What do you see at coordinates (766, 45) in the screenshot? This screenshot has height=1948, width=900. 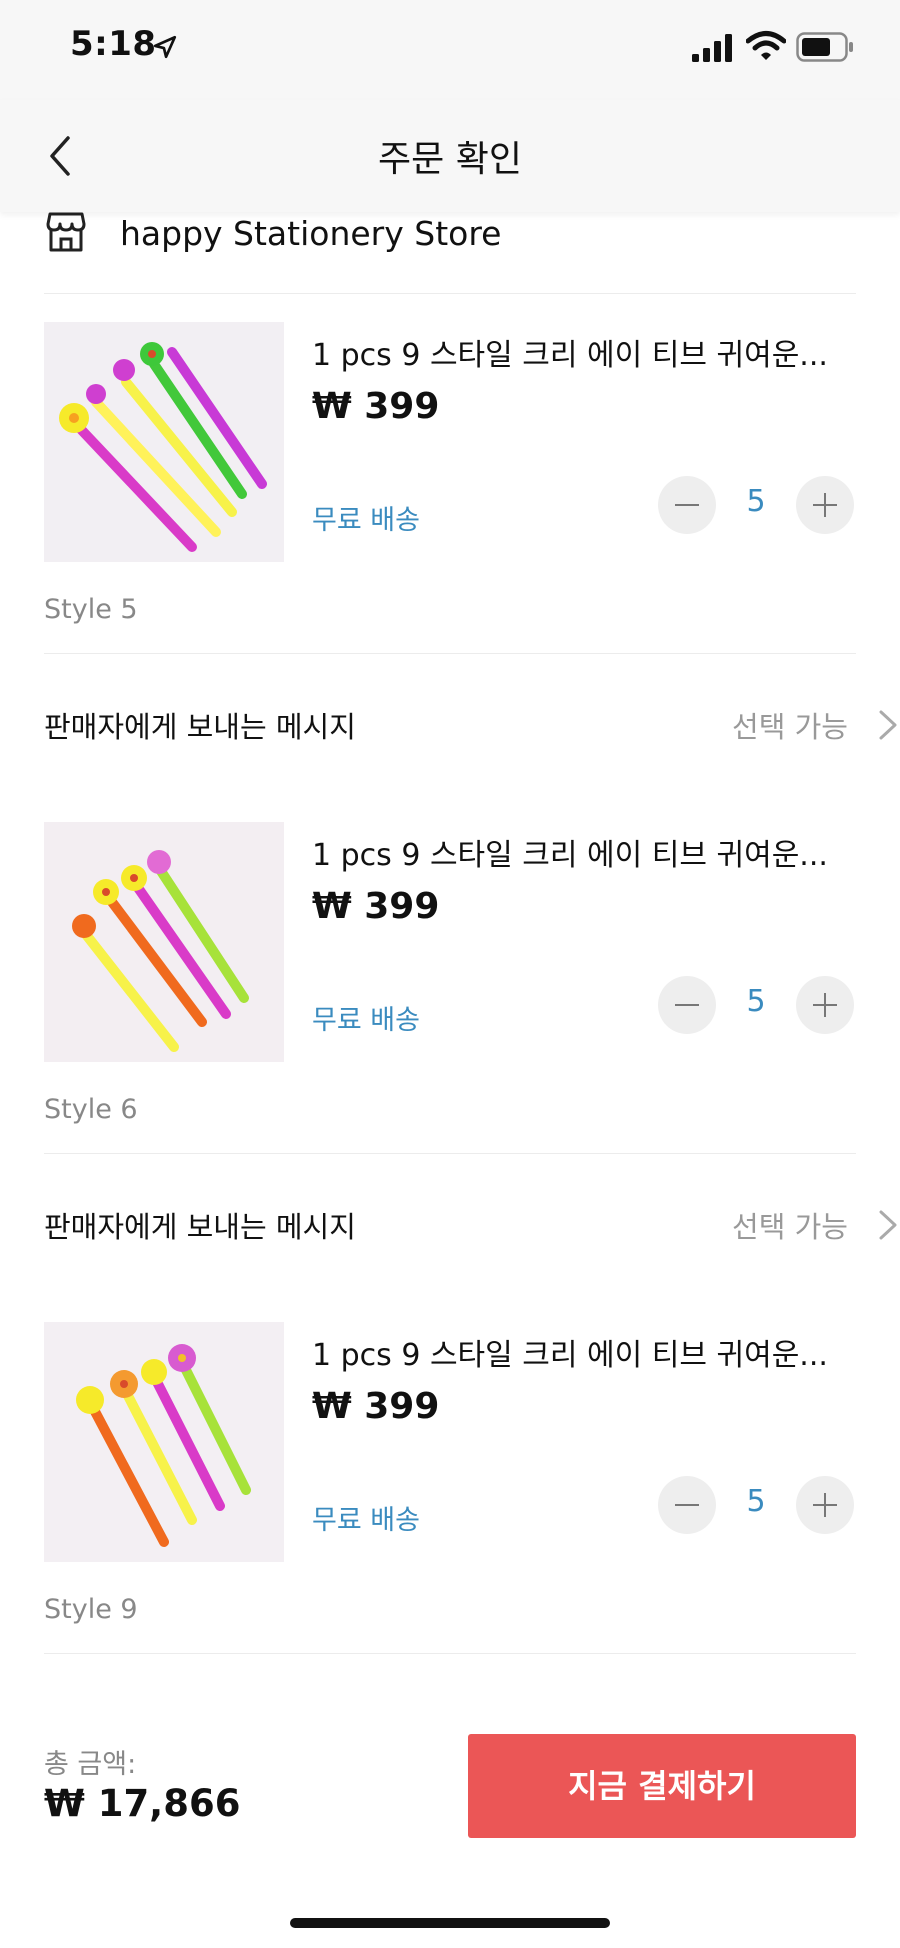 I see `wifi-icon` at bounding box center [766, 45].